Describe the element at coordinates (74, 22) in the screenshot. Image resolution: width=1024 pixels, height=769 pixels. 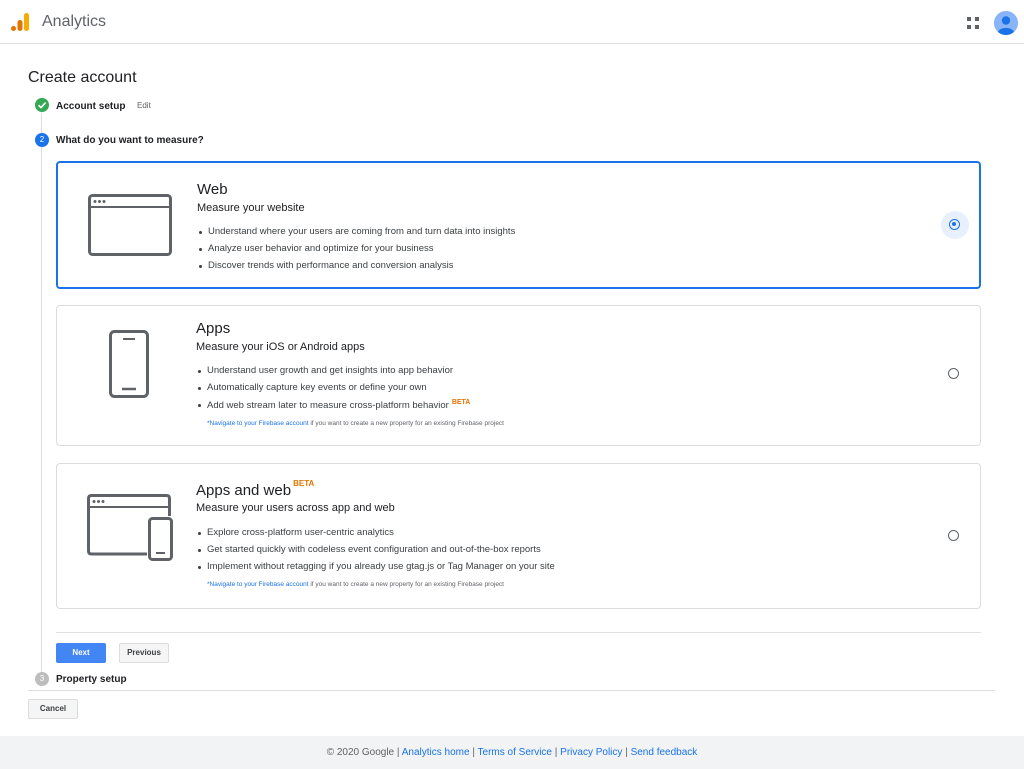
I see `app-title: Analytics` at that location.